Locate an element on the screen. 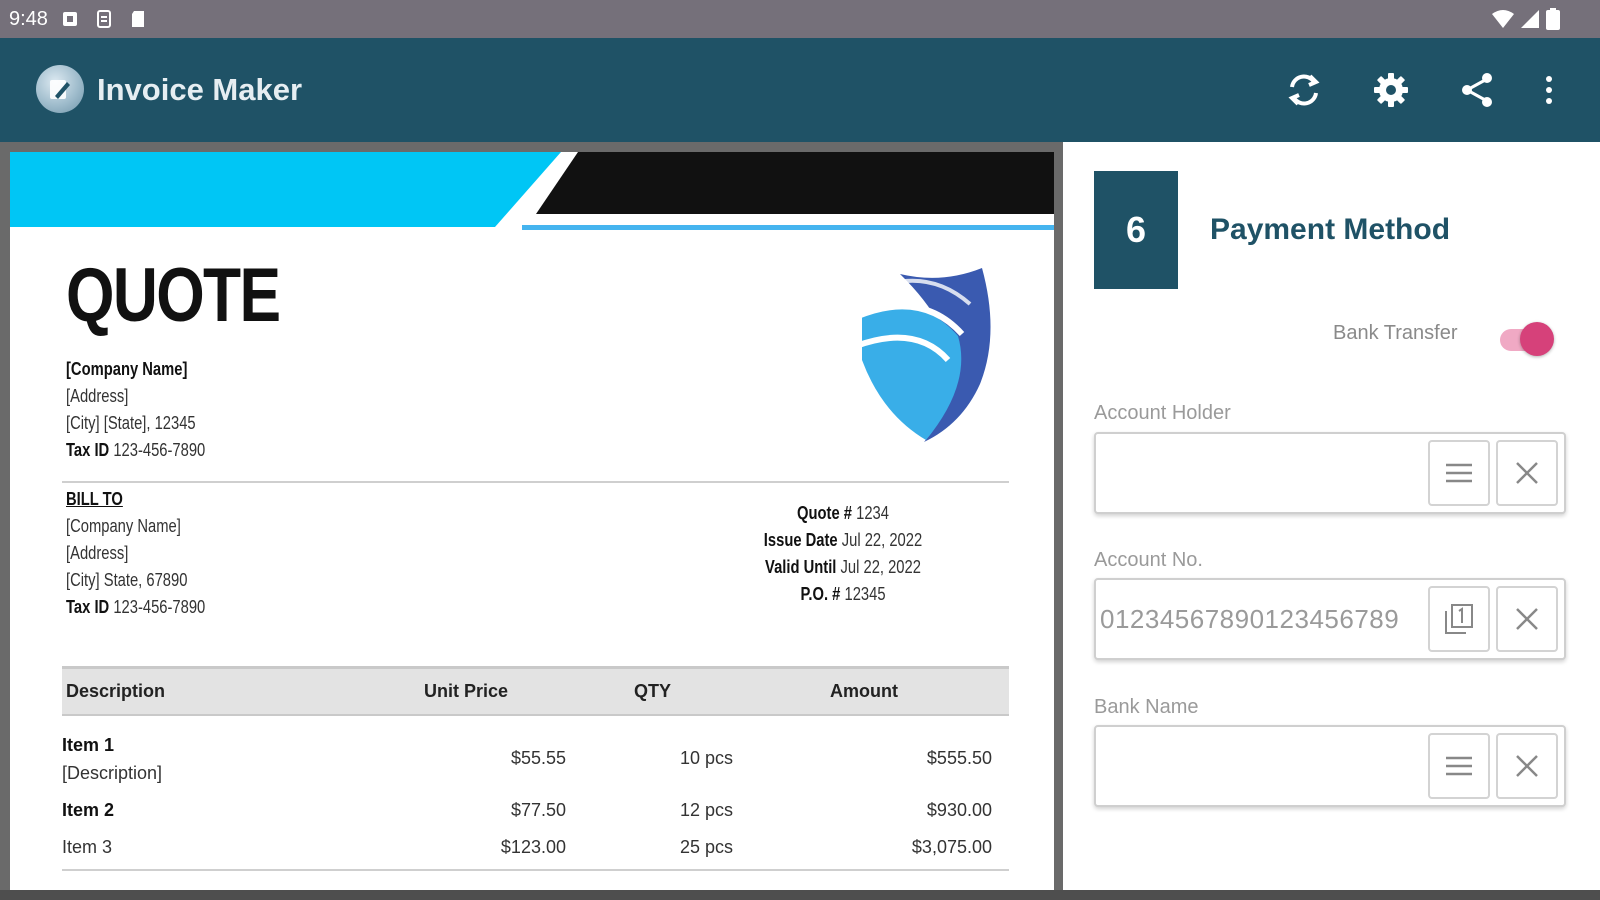  bank-name-label: Bank Name is located at coordinates (1146, 707).